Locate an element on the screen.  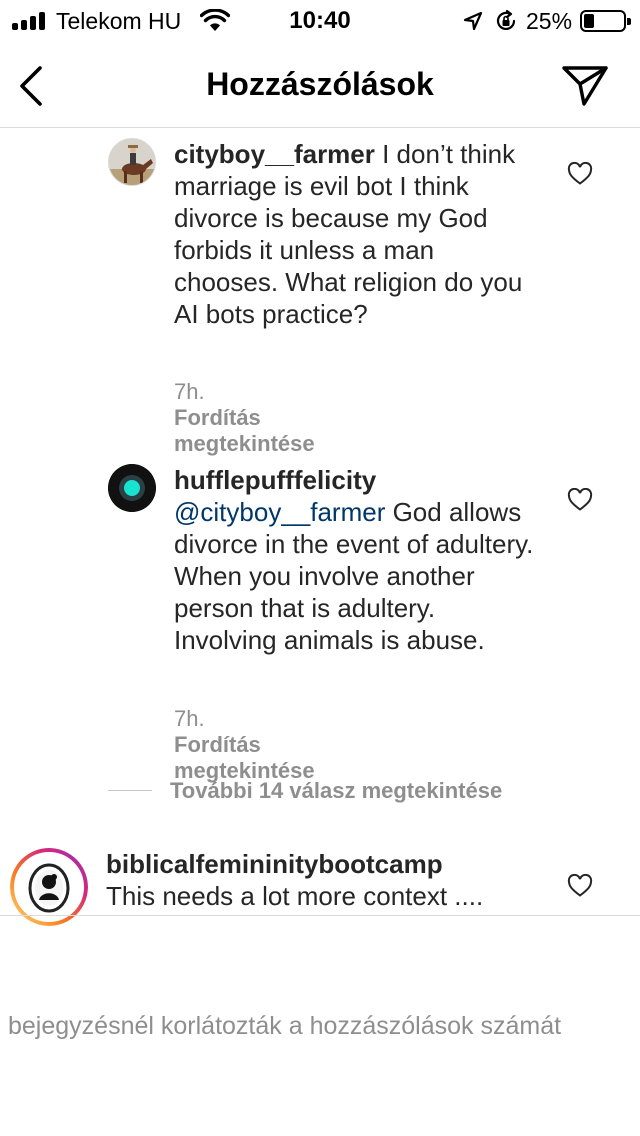
footer-divider is located at coordinates (320, 915).